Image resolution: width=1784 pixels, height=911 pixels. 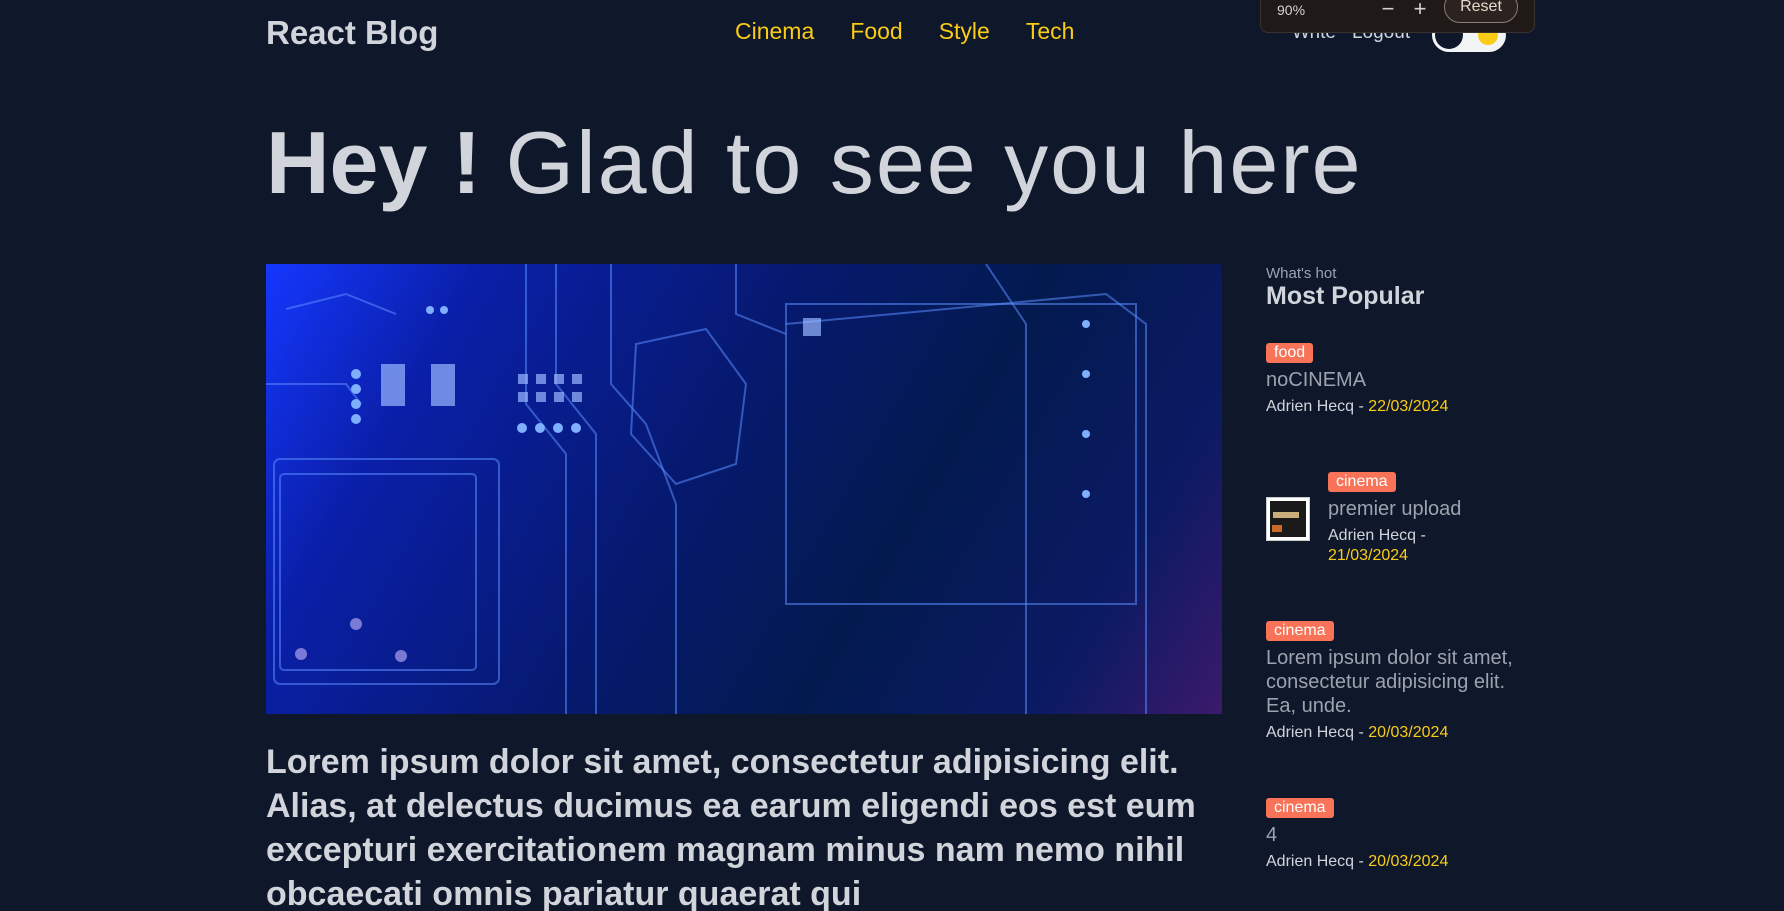 I want to click on zoom-popup: 90% − + Reset, so click(x=1397, y=16).